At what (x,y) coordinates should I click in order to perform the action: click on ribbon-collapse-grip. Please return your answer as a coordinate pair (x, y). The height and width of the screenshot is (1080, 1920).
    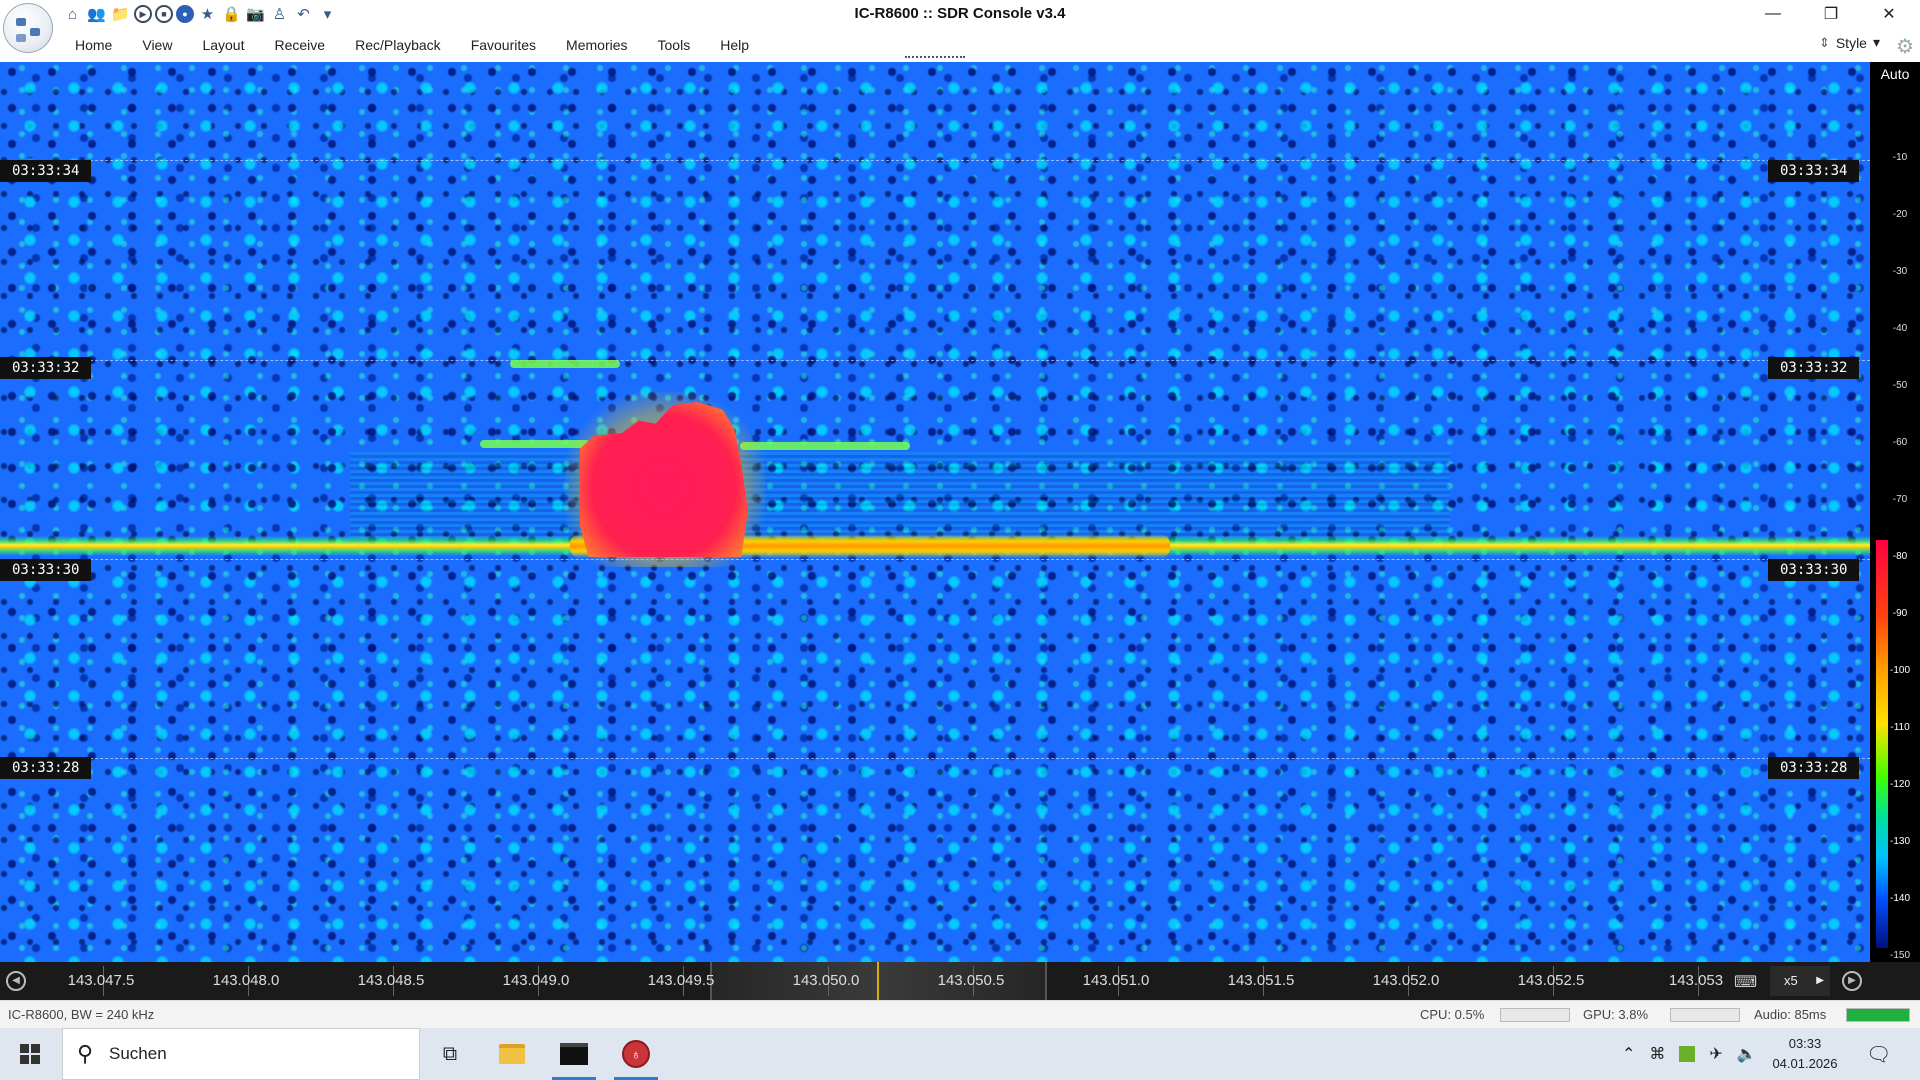
    Looking at the image, I should click on (935, 57).